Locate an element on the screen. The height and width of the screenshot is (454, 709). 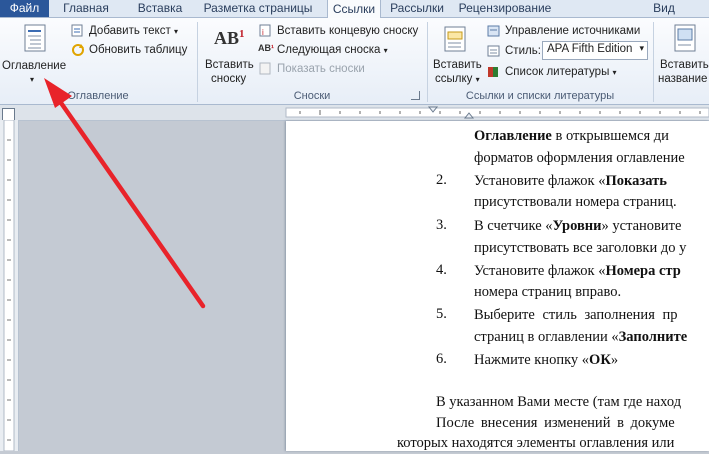
doc-line-11: Нажмите кнопку «ОК» is located at coordinates (546, 360).